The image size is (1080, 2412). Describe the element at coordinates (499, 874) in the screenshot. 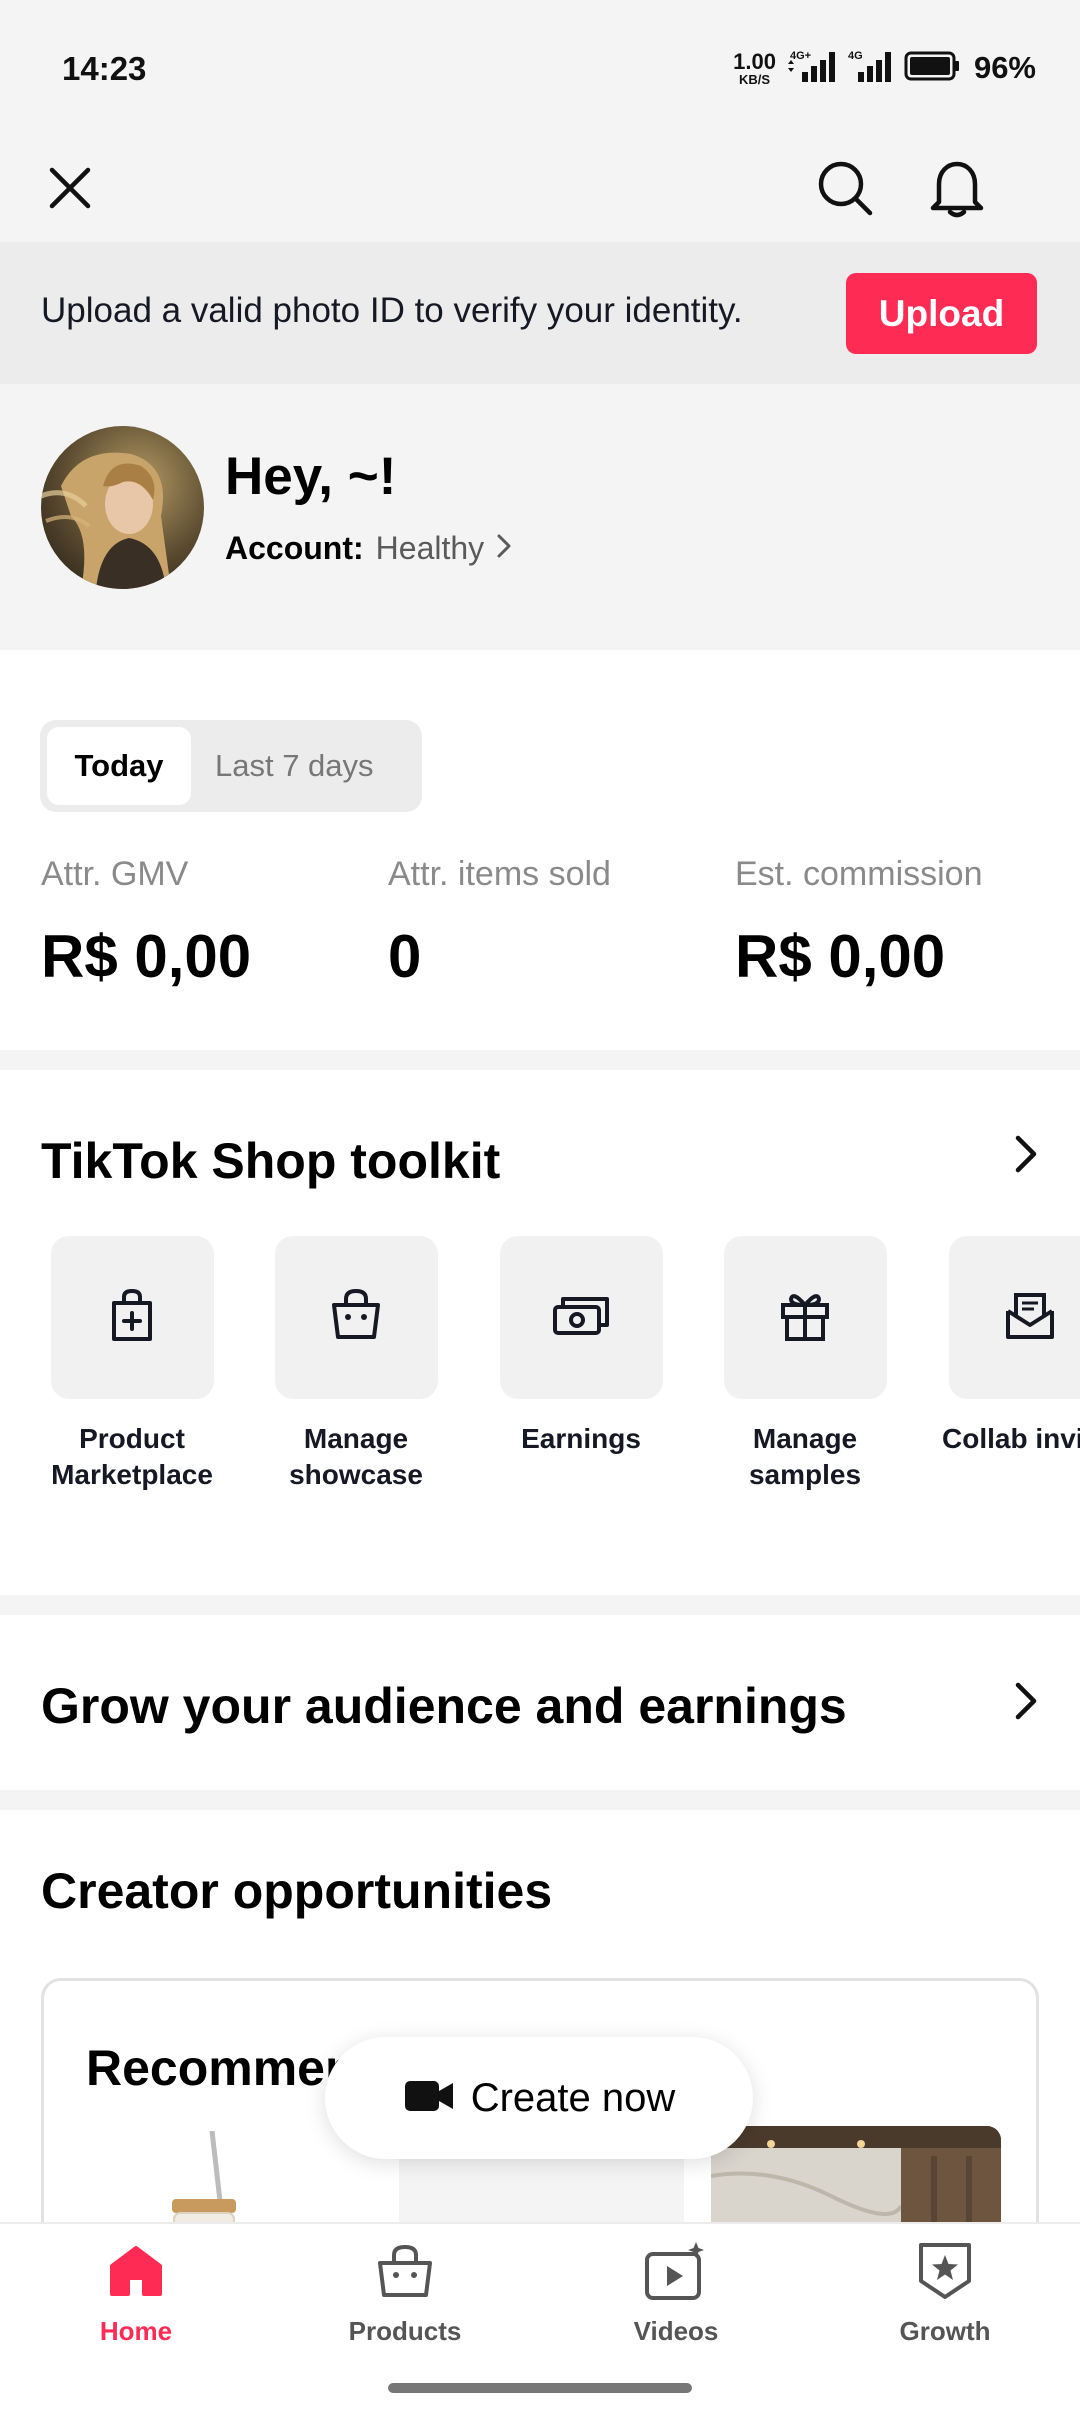

I see `stat-label: Attr. items sold` at that location.